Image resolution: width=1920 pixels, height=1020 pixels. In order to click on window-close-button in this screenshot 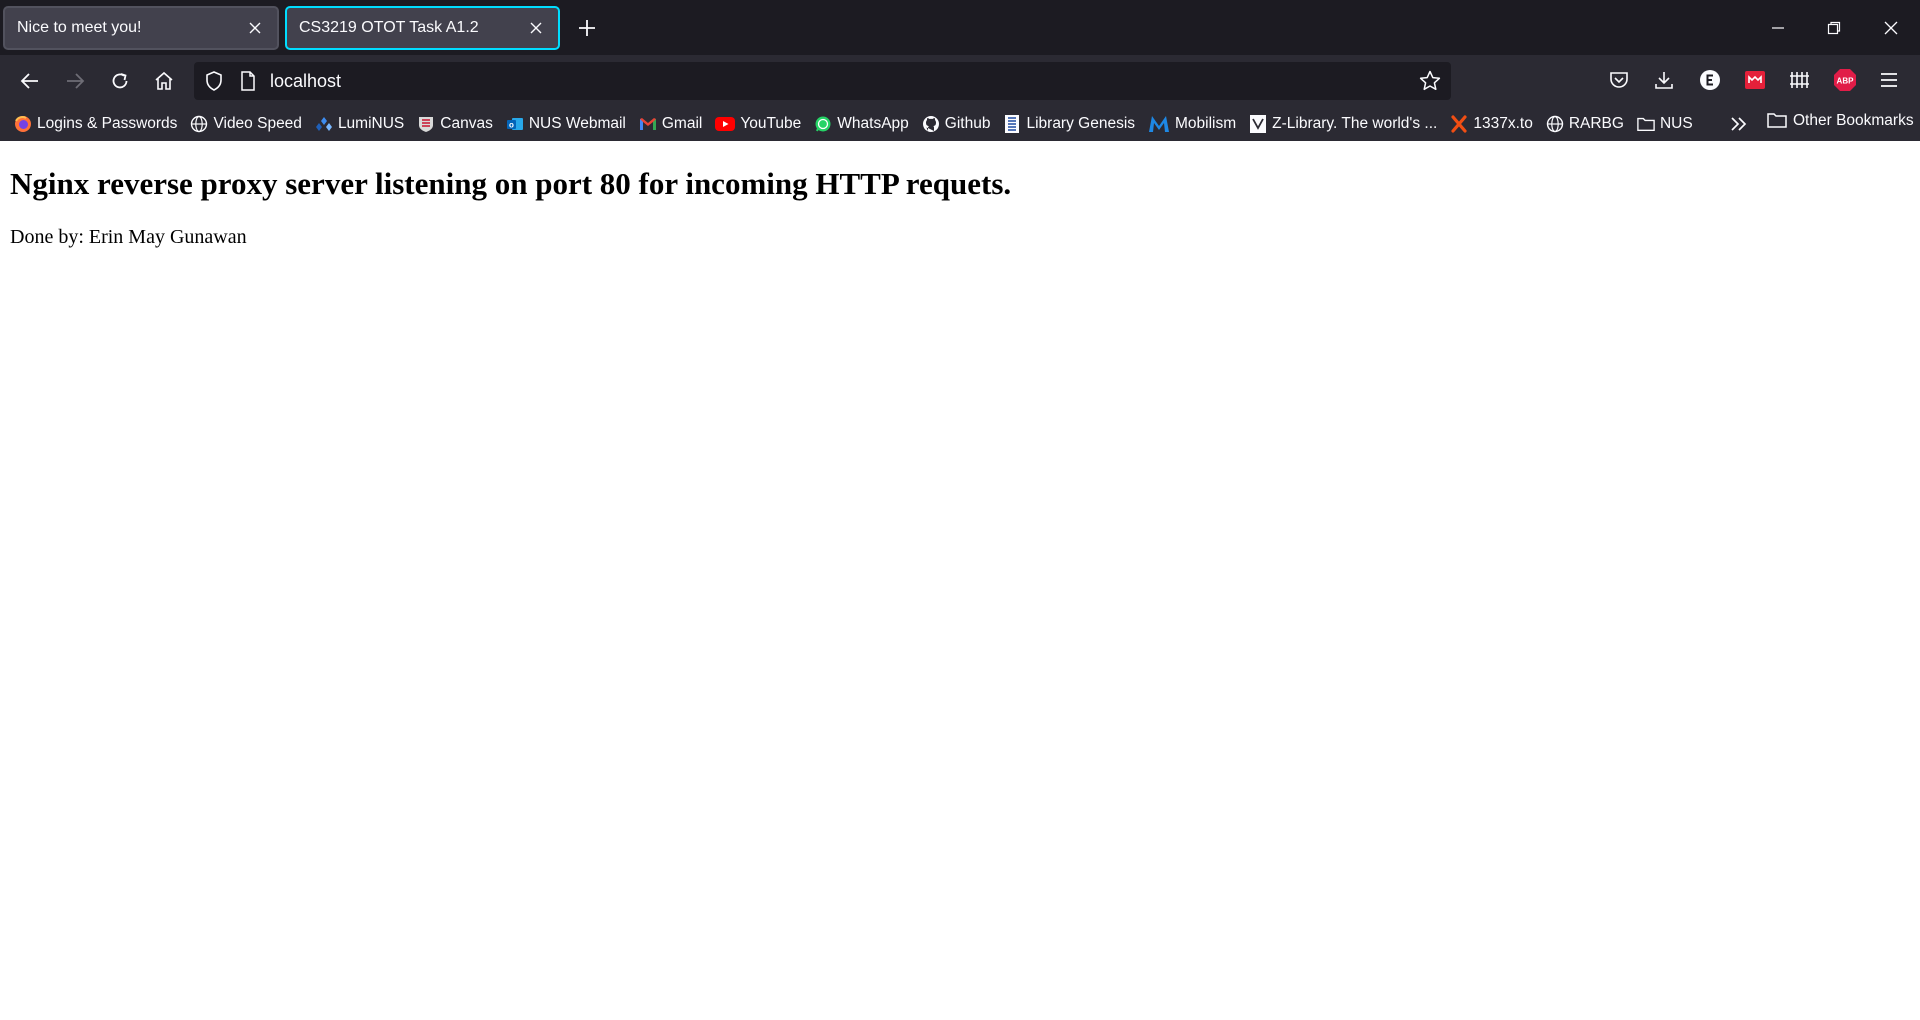, I will do `click(1891, 28)`.